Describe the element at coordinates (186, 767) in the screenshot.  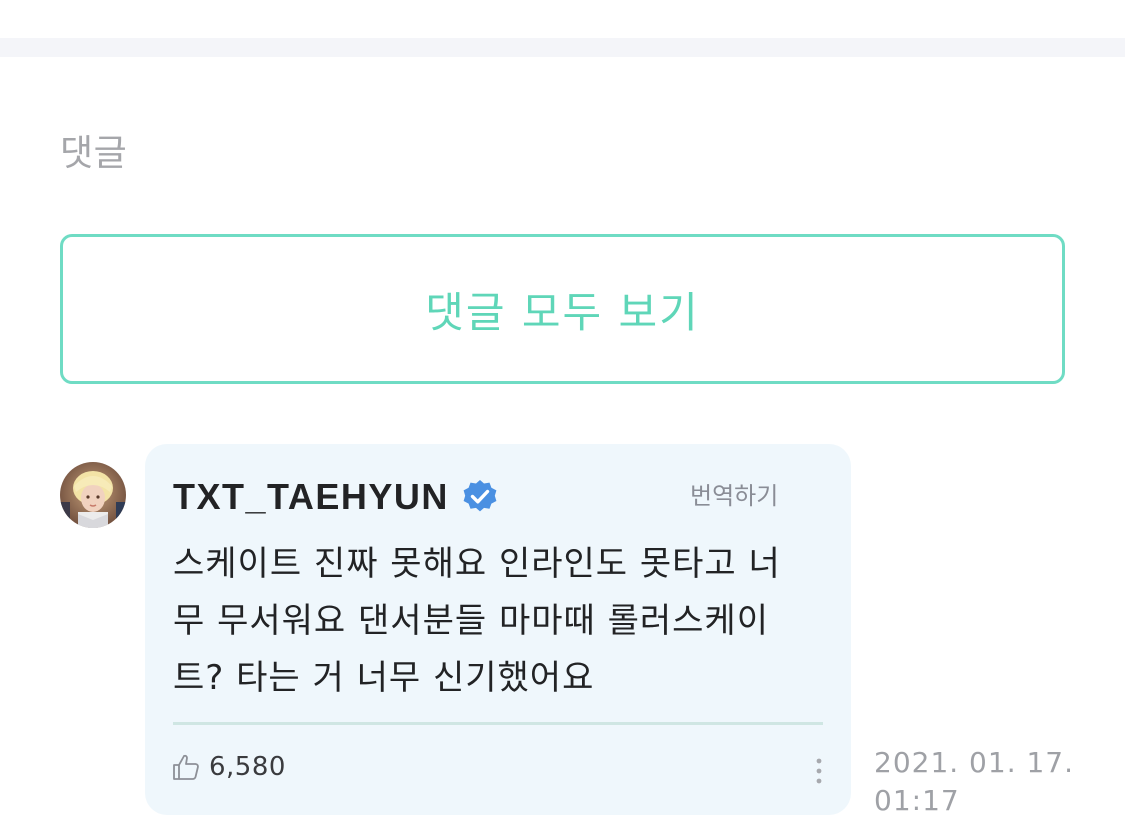
I see `thumbs-up-icon` at that location.